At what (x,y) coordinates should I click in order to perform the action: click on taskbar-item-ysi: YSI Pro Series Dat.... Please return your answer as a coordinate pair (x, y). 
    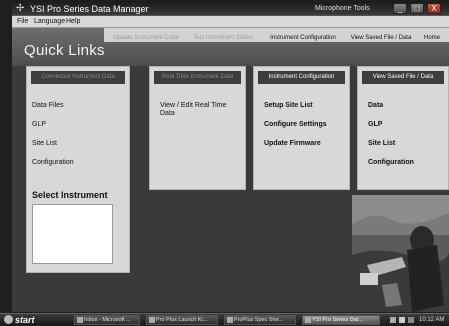
    Looking at the image, I should click on (341, 320).